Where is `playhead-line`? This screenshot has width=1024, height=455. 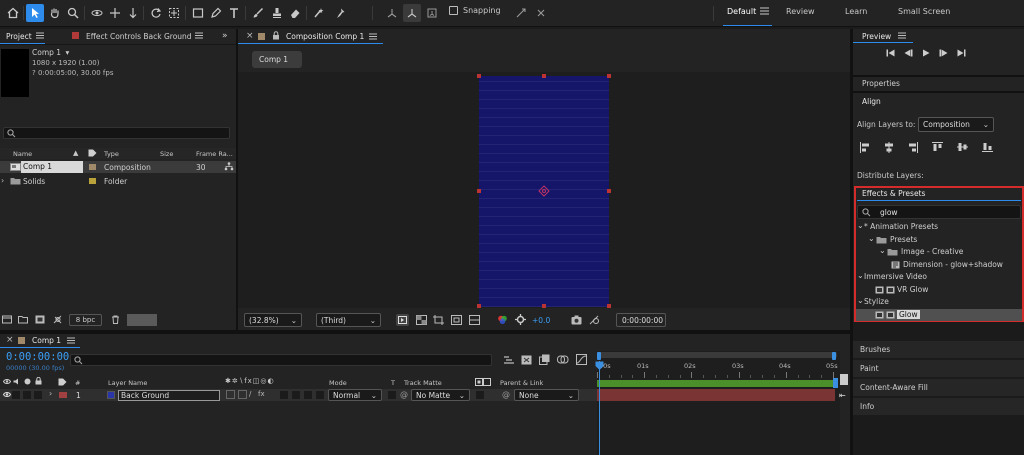 playhead-line is located at coordinates (599, 408).